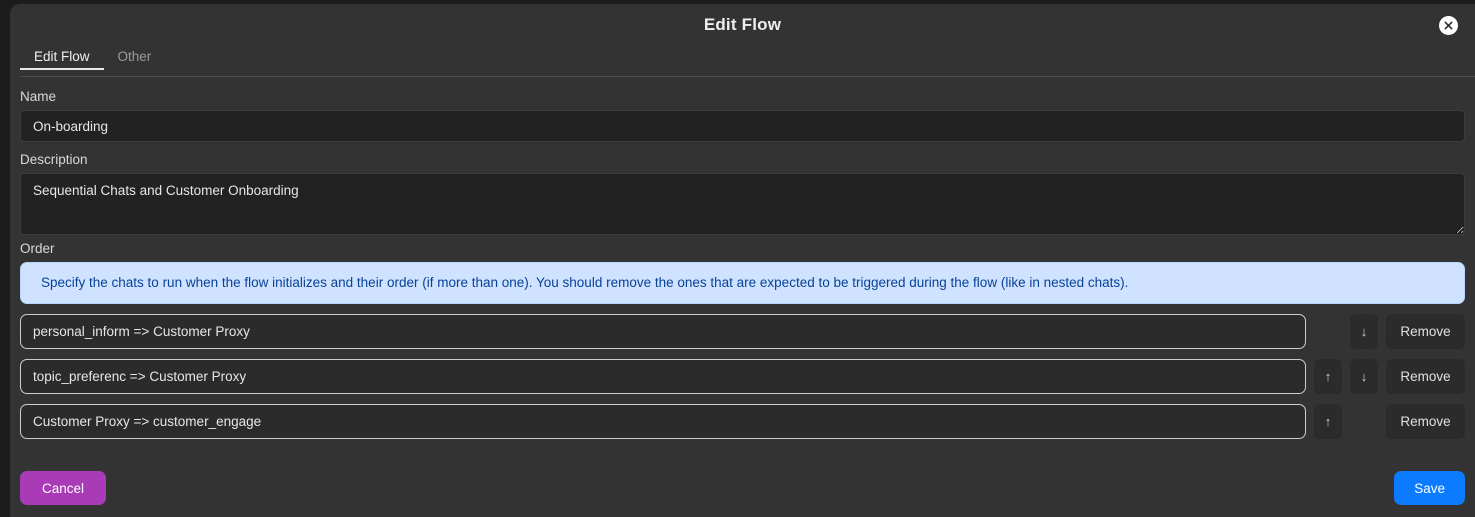 The height and width of the screenshot is (517, 1475). Describe the element at coordinates (37, 248) in the screenshot. I see `order-label: Order` at that location.